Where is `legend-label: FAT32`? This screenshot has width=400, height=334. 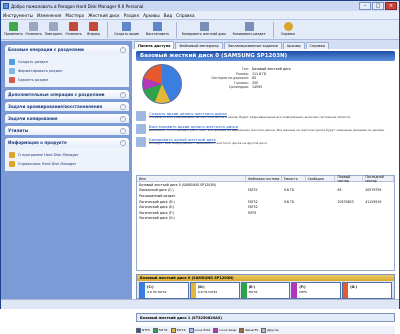 legend-label: FAT32 is located at coordinates (163, 330).